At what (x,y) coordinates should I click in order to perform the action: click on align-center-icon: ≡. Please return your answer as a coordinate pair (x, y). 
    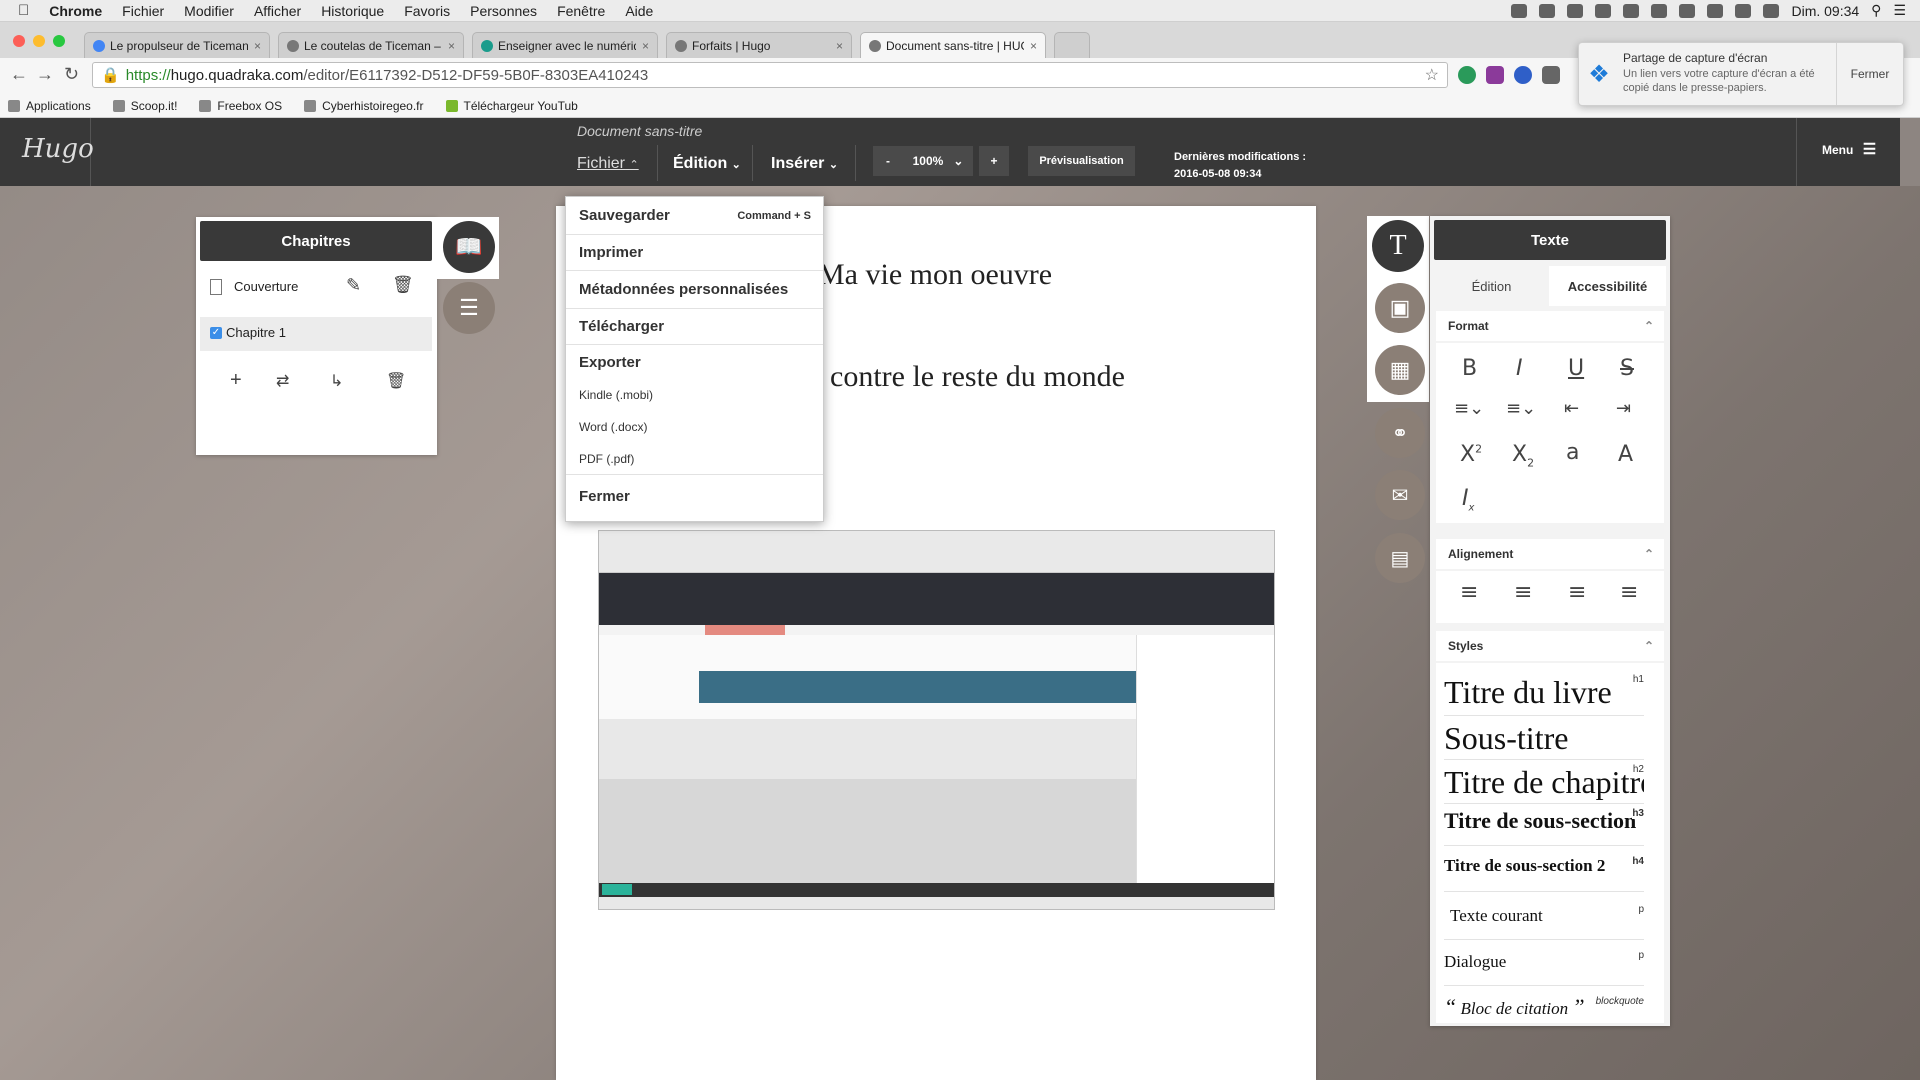
    Looking at the image, I should click on (1523, 592).